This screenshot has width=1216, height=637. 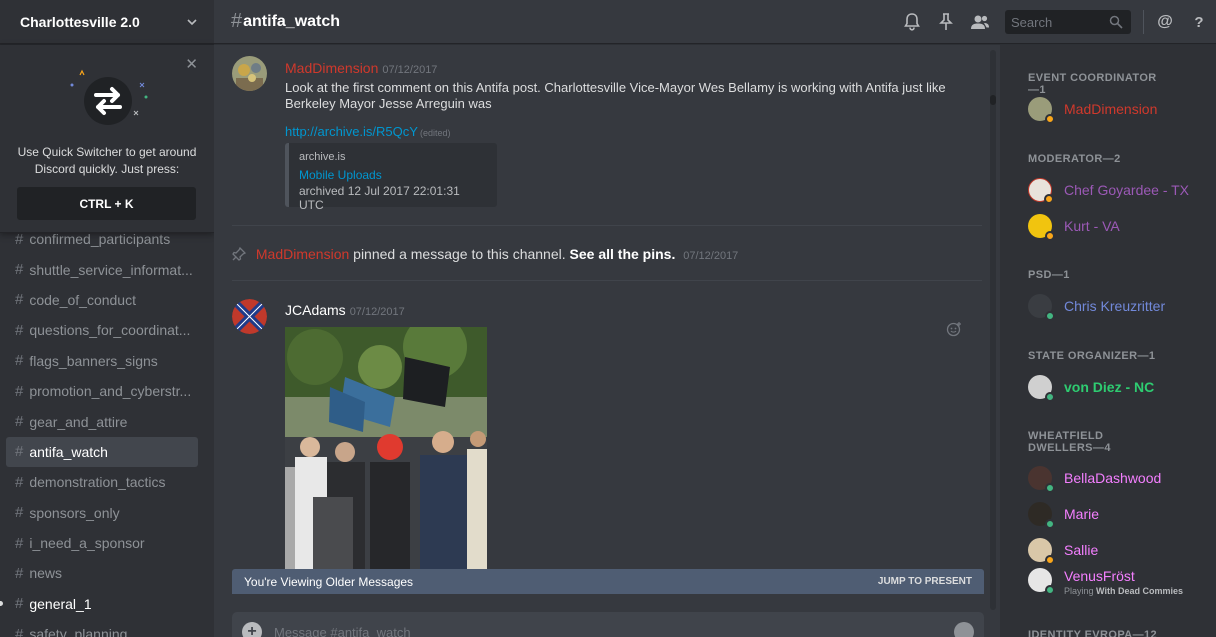 I want to click on older-messages-text: You're Viewing Older Messages, so click(x=329, y=581).